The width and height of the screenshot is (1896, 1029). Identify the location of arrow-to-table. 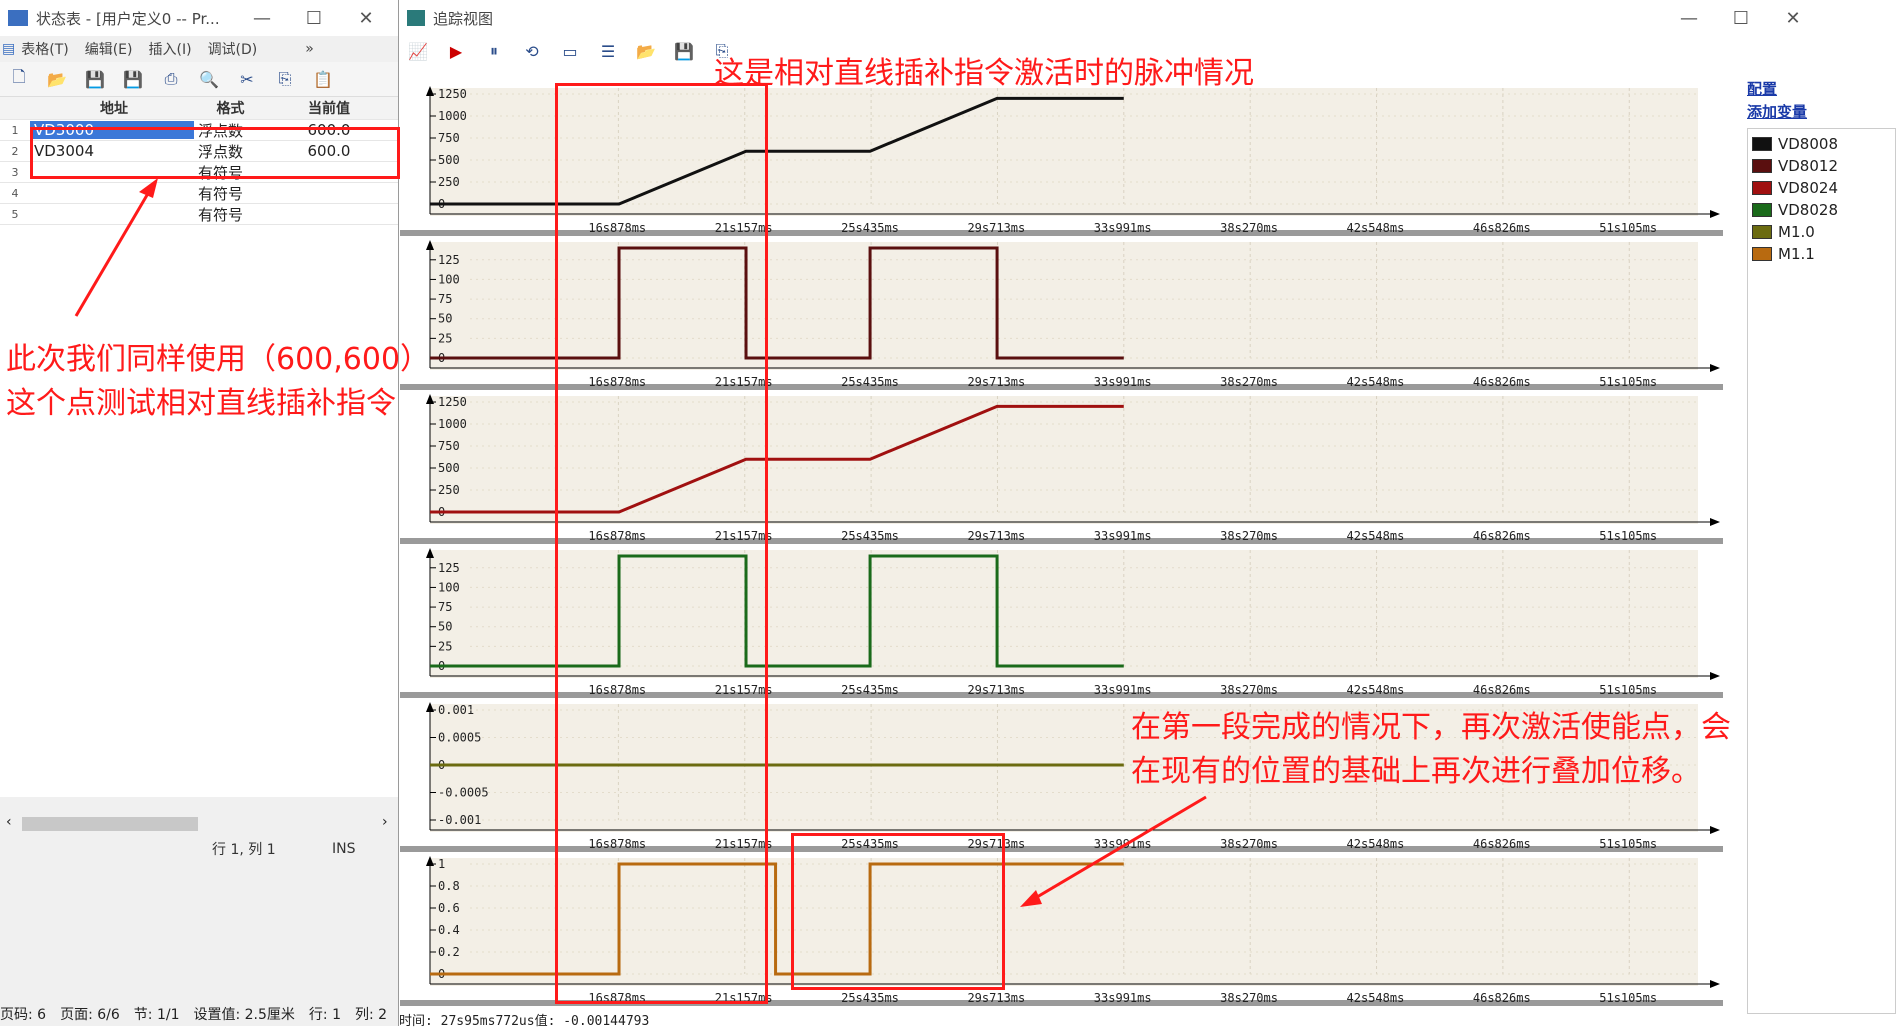
(113, 253).